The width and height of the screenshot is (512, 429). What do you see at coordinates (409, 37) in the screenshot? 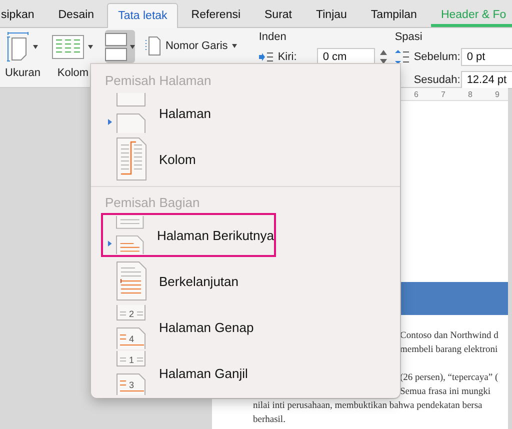
I see `spacing-title: Spasi` at bounding box center [409, 37].